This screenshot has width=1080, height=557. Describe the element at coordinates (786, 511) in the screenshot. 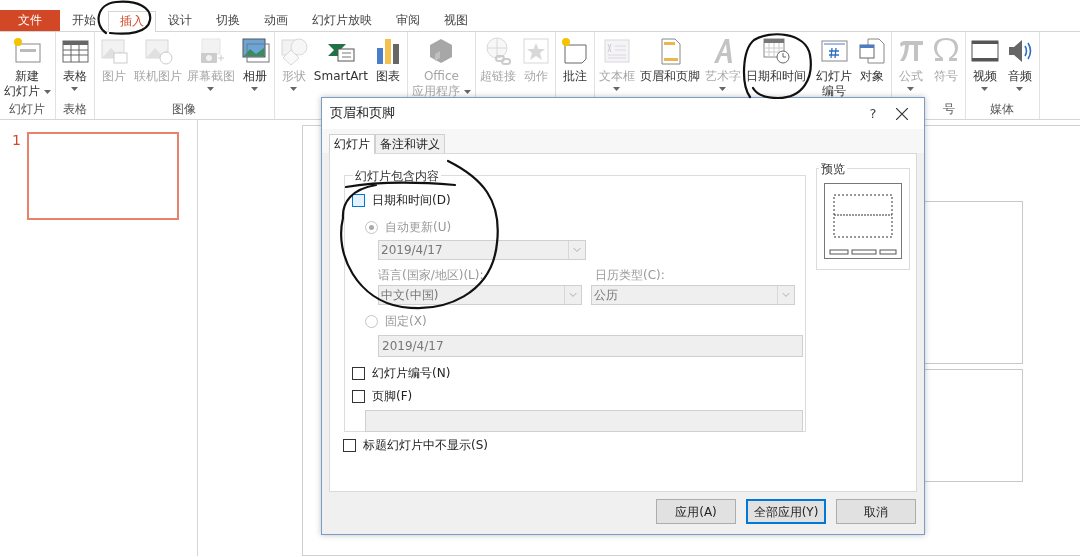

I see `dialog-button: 全部应用(Y)` at that location.